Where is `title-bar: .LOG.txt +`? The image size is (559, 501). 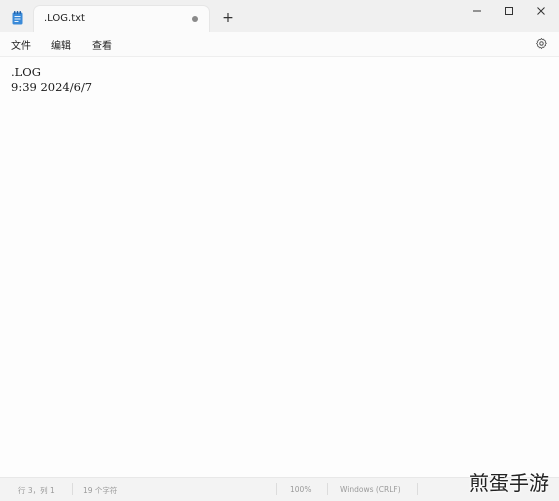
title-bar: .LOG.txt + is located at coordinates (279, 16).